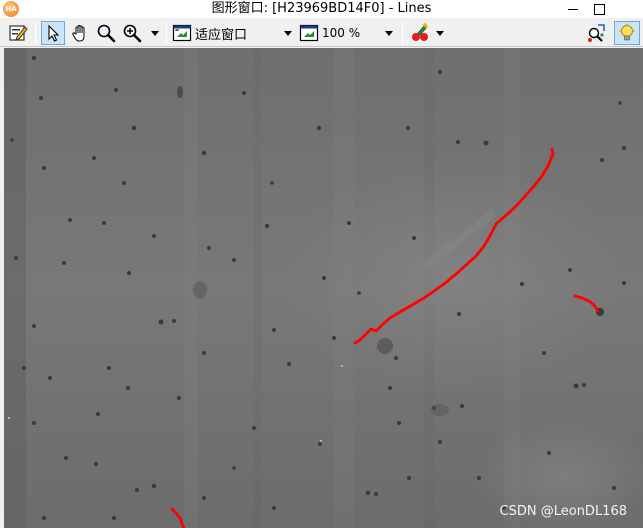  I want to click on zoom-icon, so click(309, 33).